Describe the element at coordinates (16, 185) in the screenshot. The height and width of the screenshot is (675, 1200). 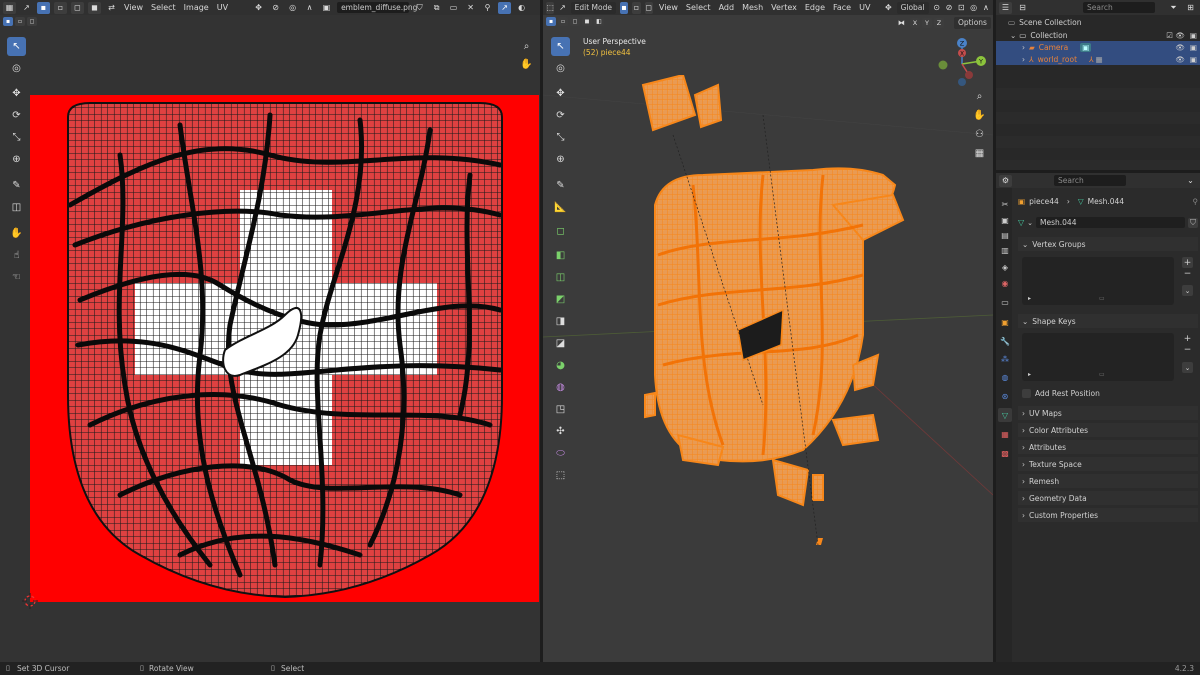
I see `annotate-tool: ✎` at that location.